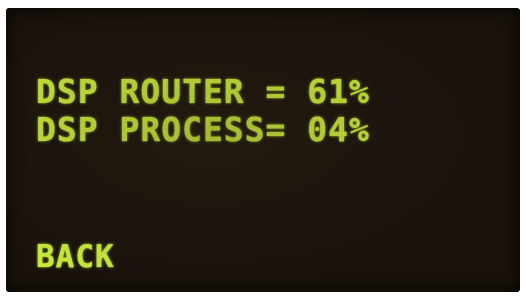  I want to click on dsp-router-readout: DSP ROUTER = 61%, so click(203, 91).